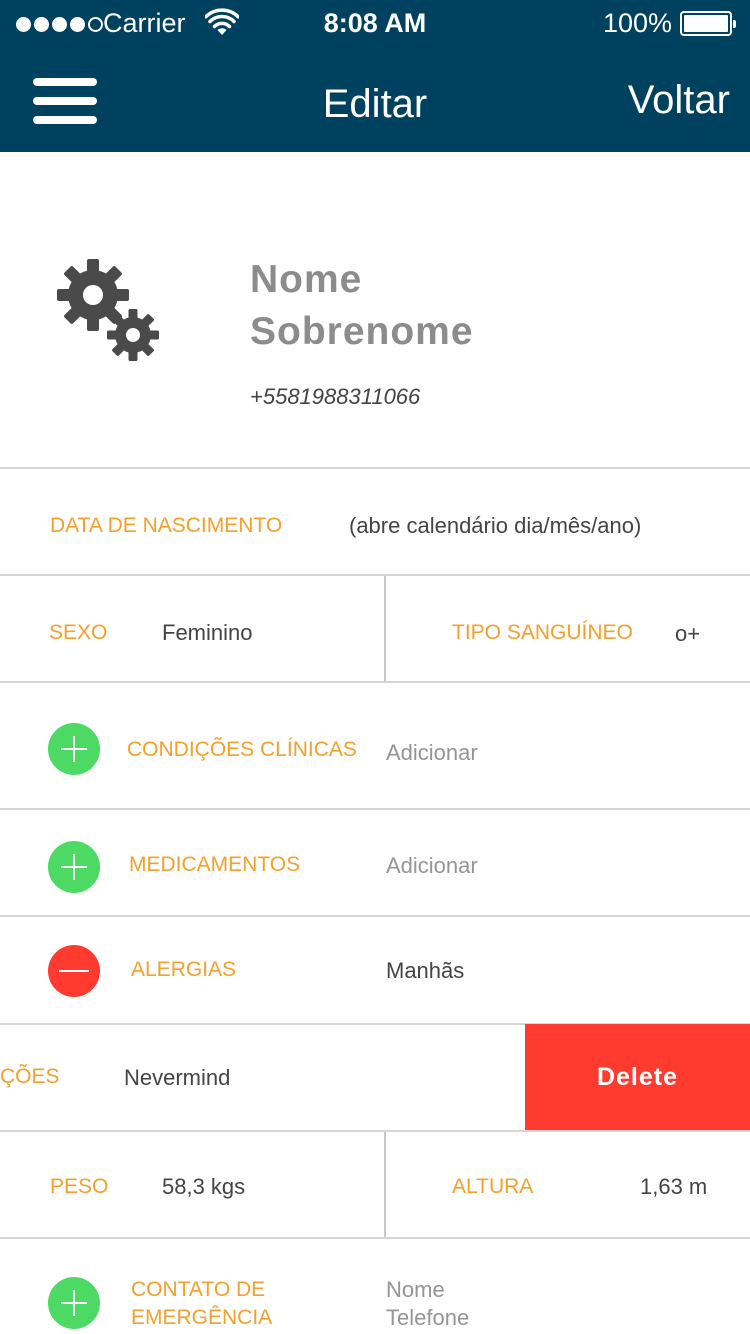  What do you see at coordinates (432, 753) in the screenshot?
I see `clinical-conditions-add-field: Adicionar` at bounding box center [432, 753].